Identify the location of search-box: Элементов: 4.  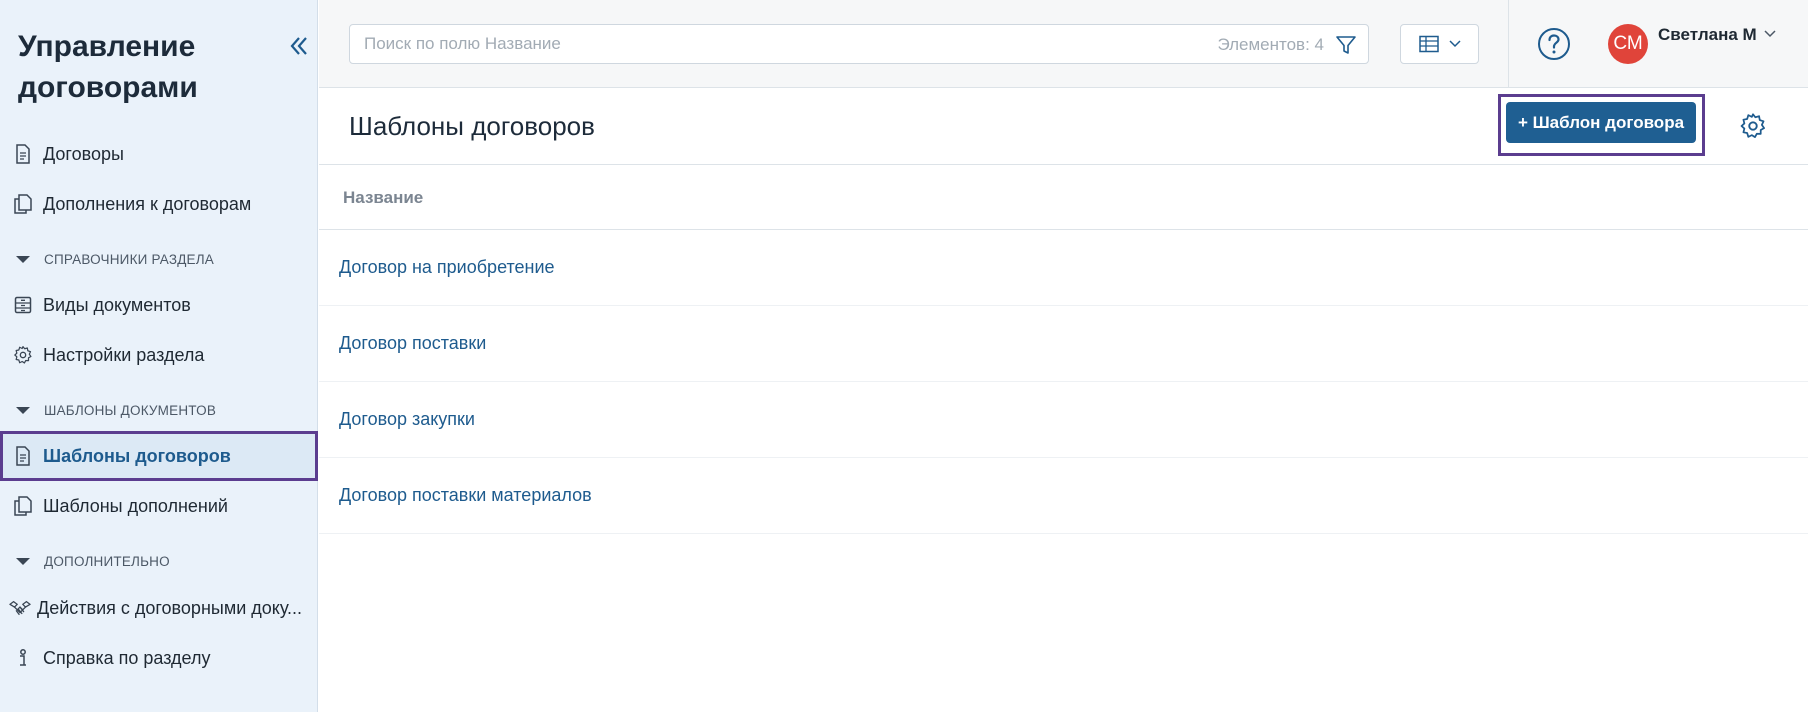
(859, 44).